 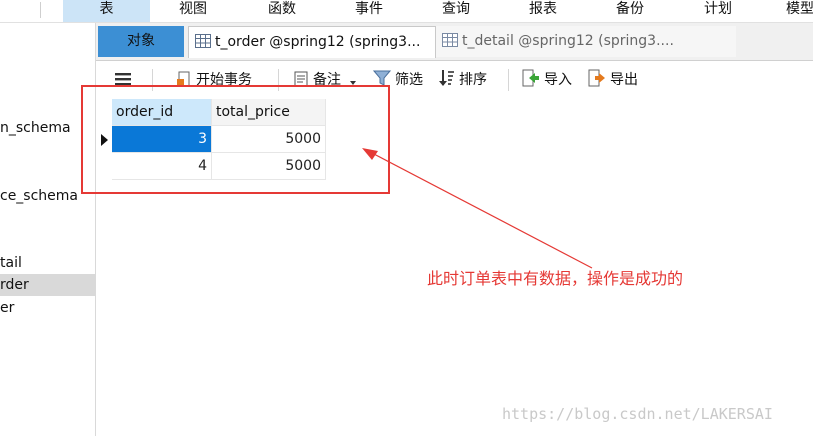 What do you see at coordinates (558, 80) in the screenshot?
I see `import-label: 导入` at bounding box center [558, 80].